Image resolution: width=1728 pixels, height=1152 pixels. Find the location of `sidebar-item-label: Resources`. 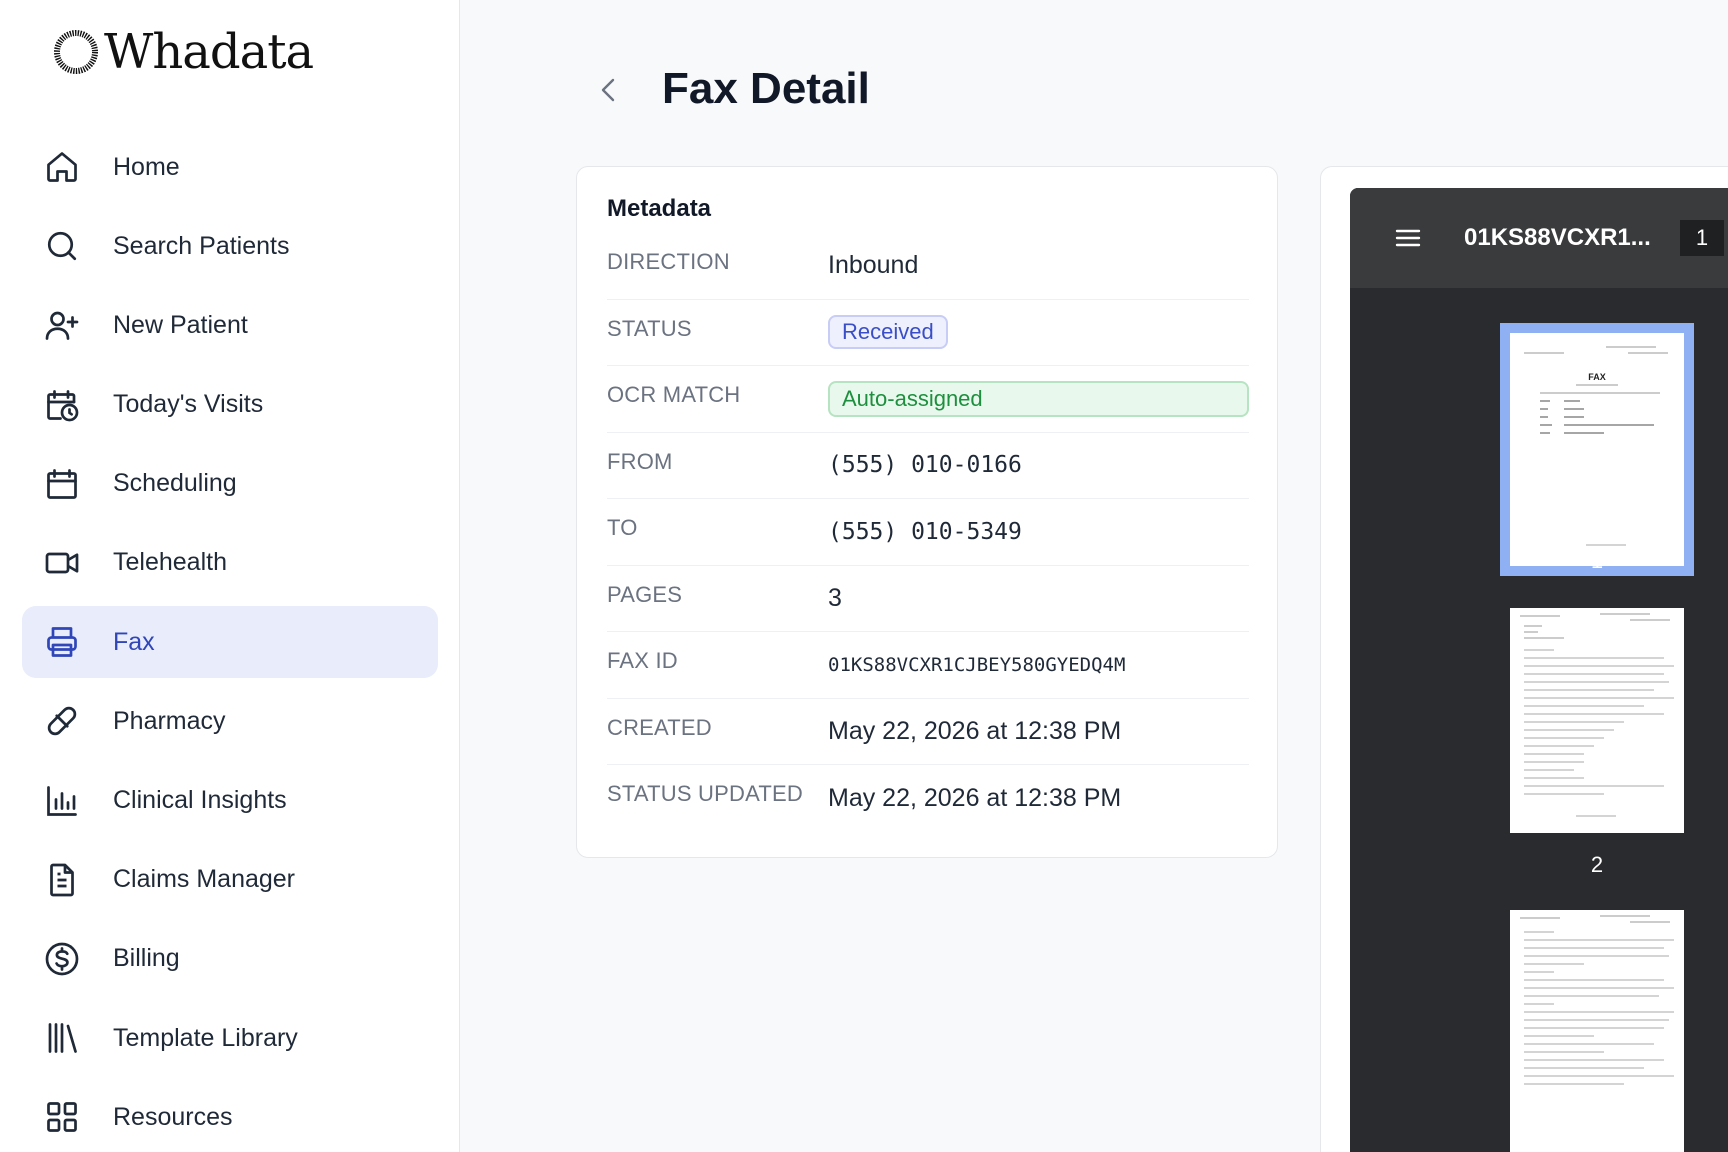

sidebar-item-label: Resources is located at coordinates (173, 1116).